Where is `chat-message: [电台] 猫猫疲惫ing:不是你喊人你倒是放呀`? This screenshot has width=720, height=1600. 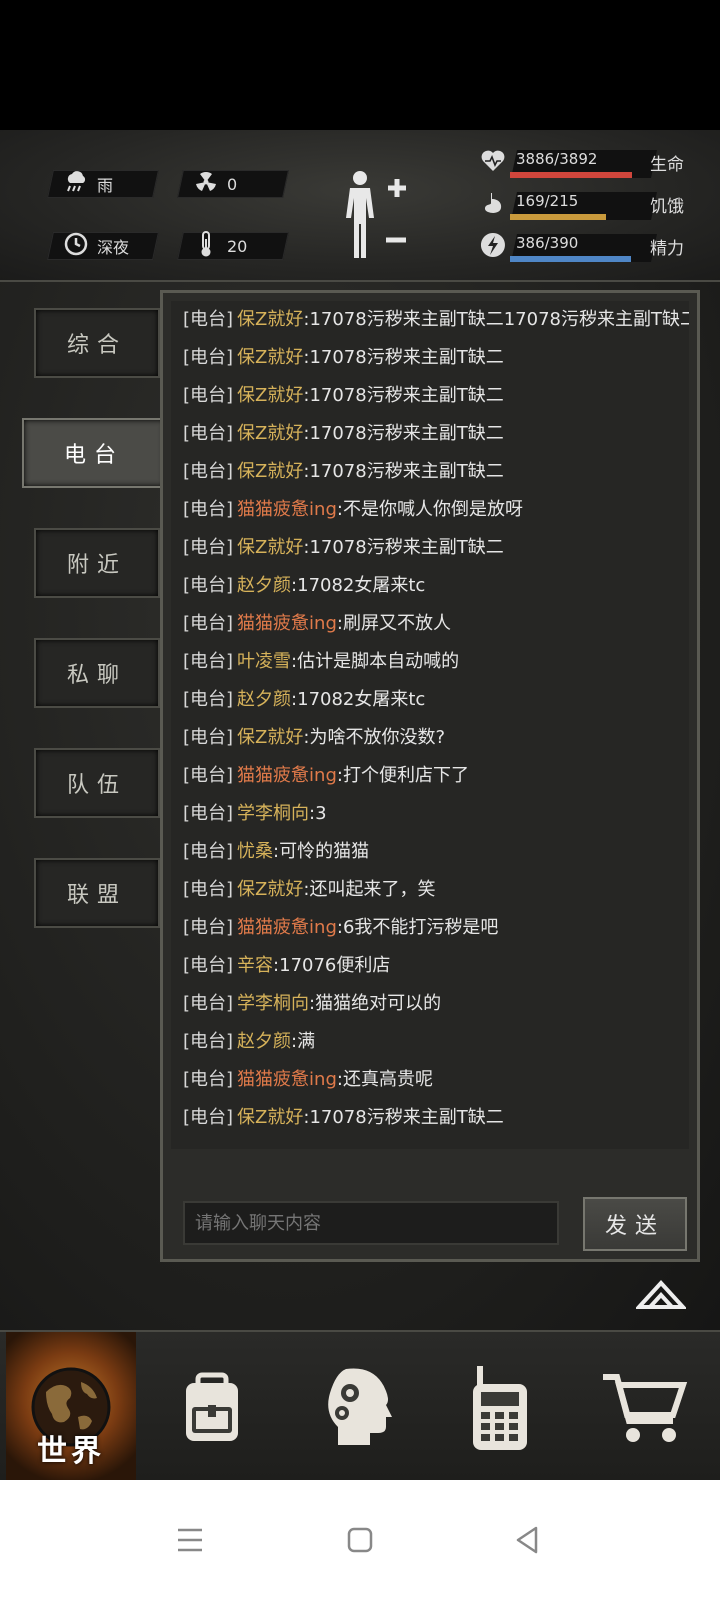
chat-message: [电台] 猫猫疲惫ing:不是你喊人你倒是放呀 is located at coordinates (430, 510).